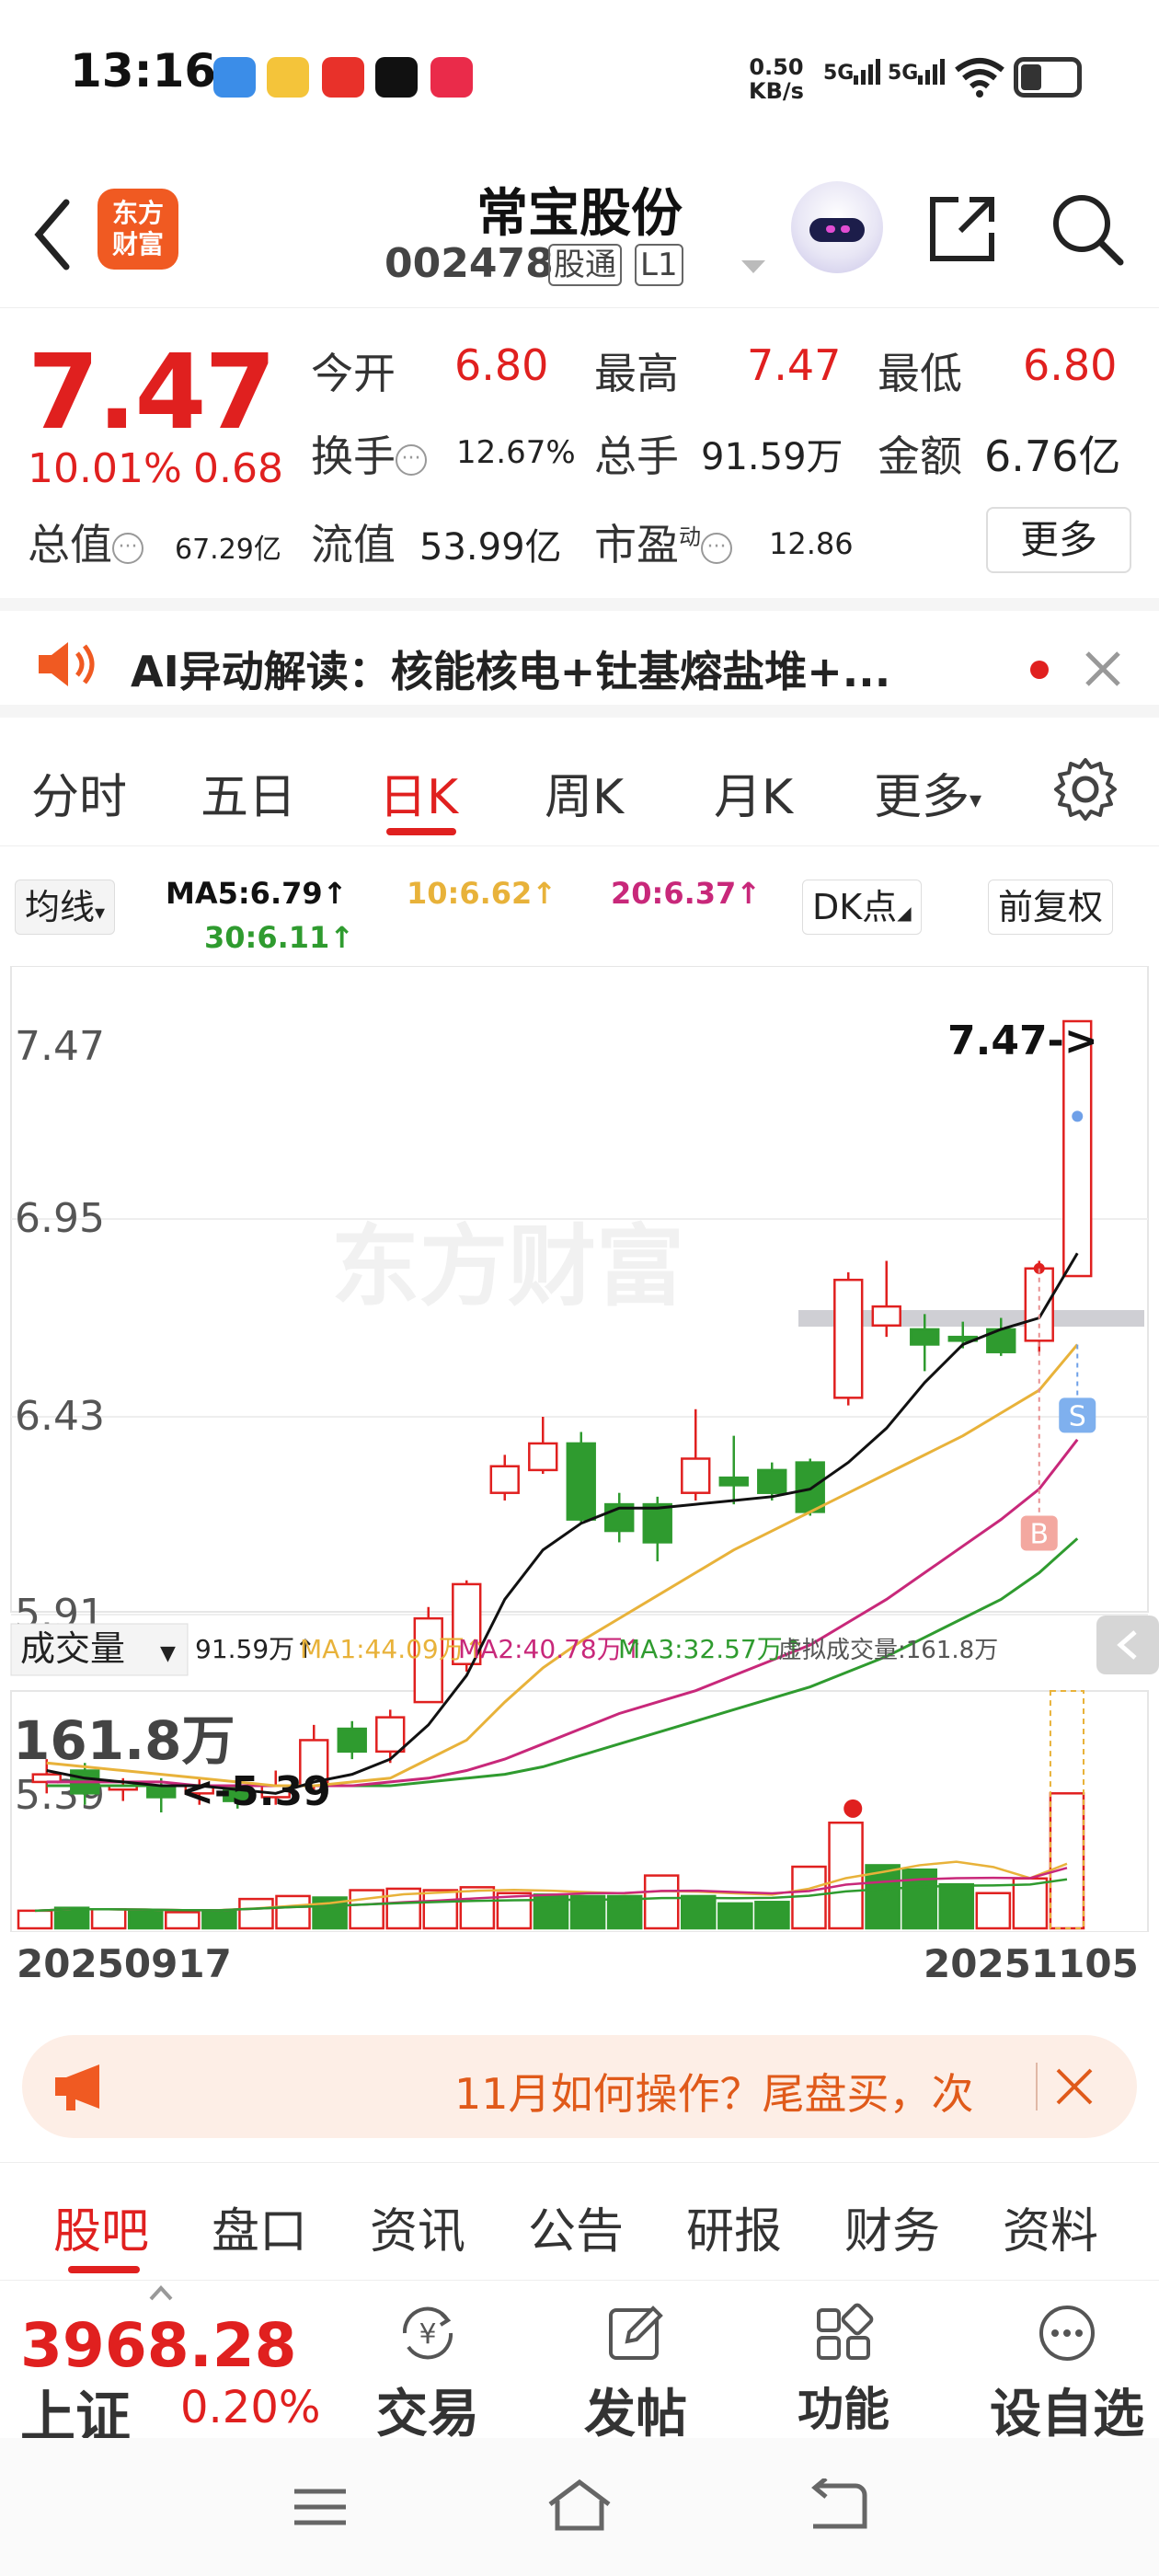  Describe the element at coordinates (917, 71) in the screenshot. I see `signal-icon: 5G` at that location.